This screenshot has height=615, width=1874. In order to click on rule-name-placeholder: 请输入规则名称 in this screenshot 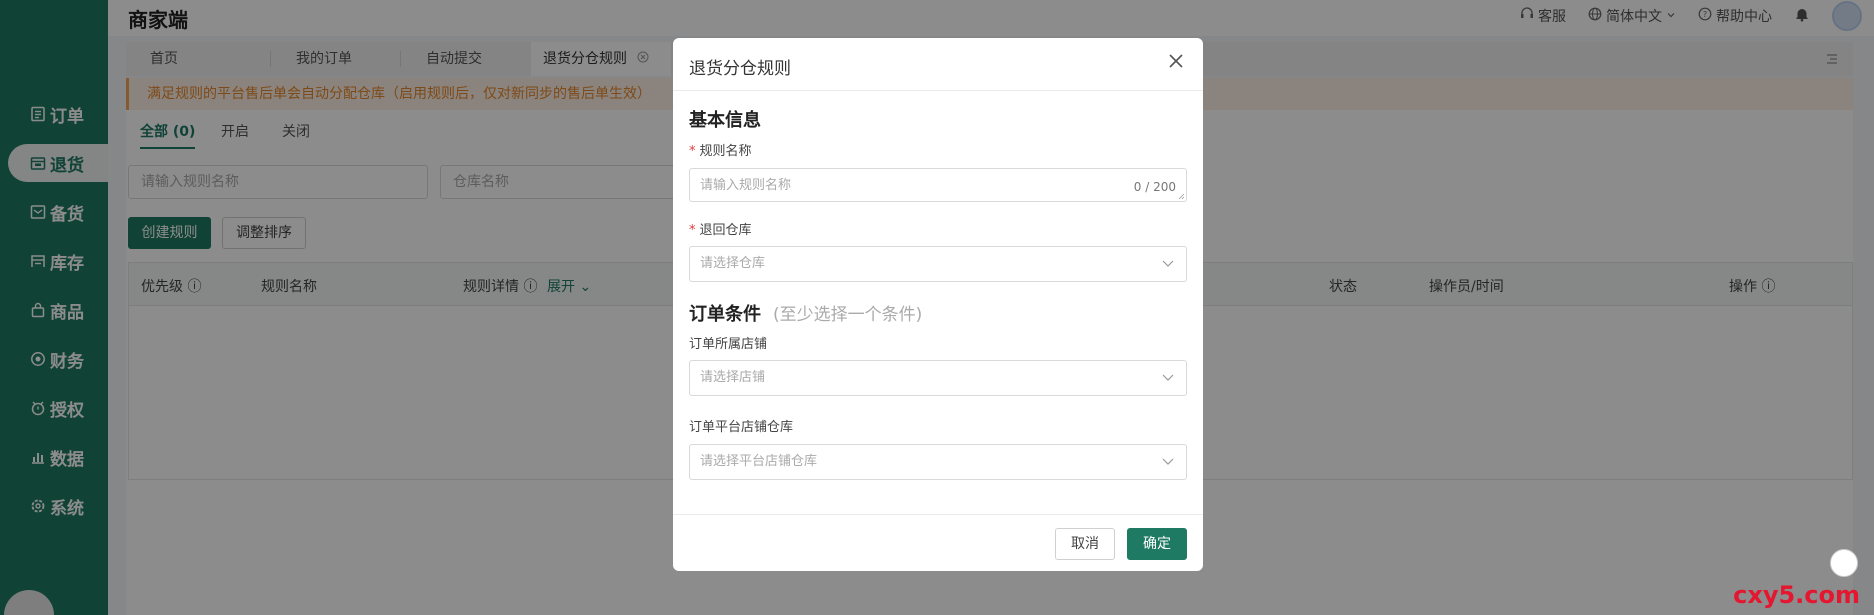, I will do `click(746, 185)`.